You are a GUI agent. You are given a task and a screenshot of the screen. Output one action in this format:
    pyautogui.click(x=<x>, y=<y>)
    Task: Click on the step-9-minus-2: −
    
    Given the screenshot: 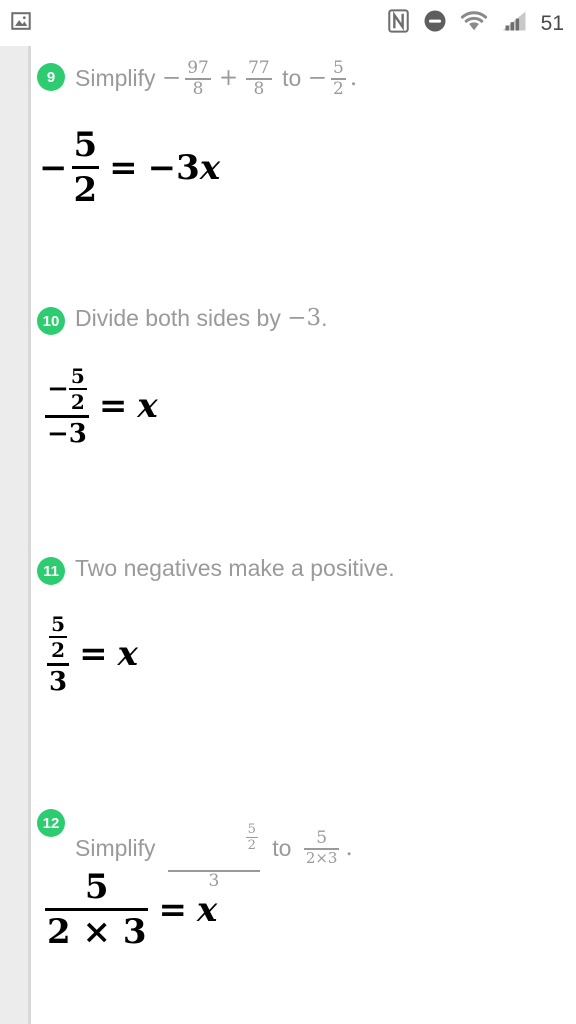 What is the action you would take?
    pyautogui.click(x=317, y=78)
    